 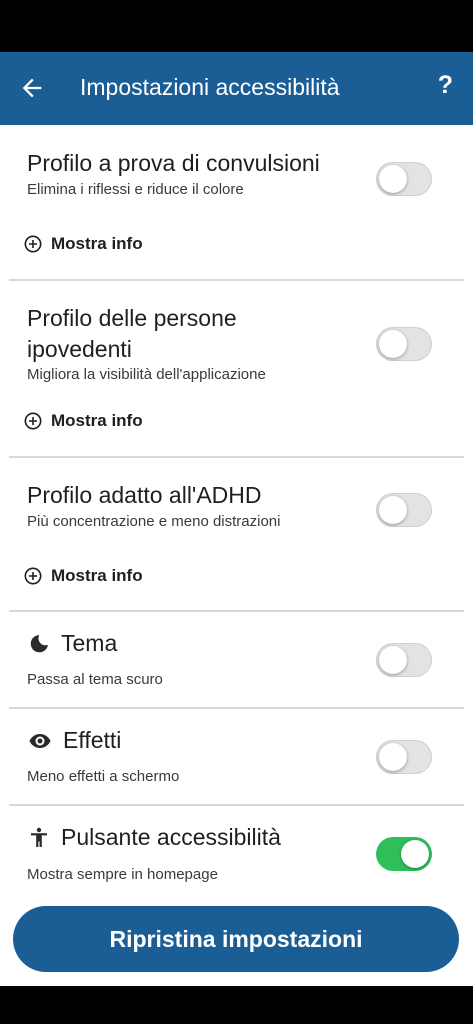 I want to click on profile-seizure-info-link: Mostra info, so click(x=83, y=244).